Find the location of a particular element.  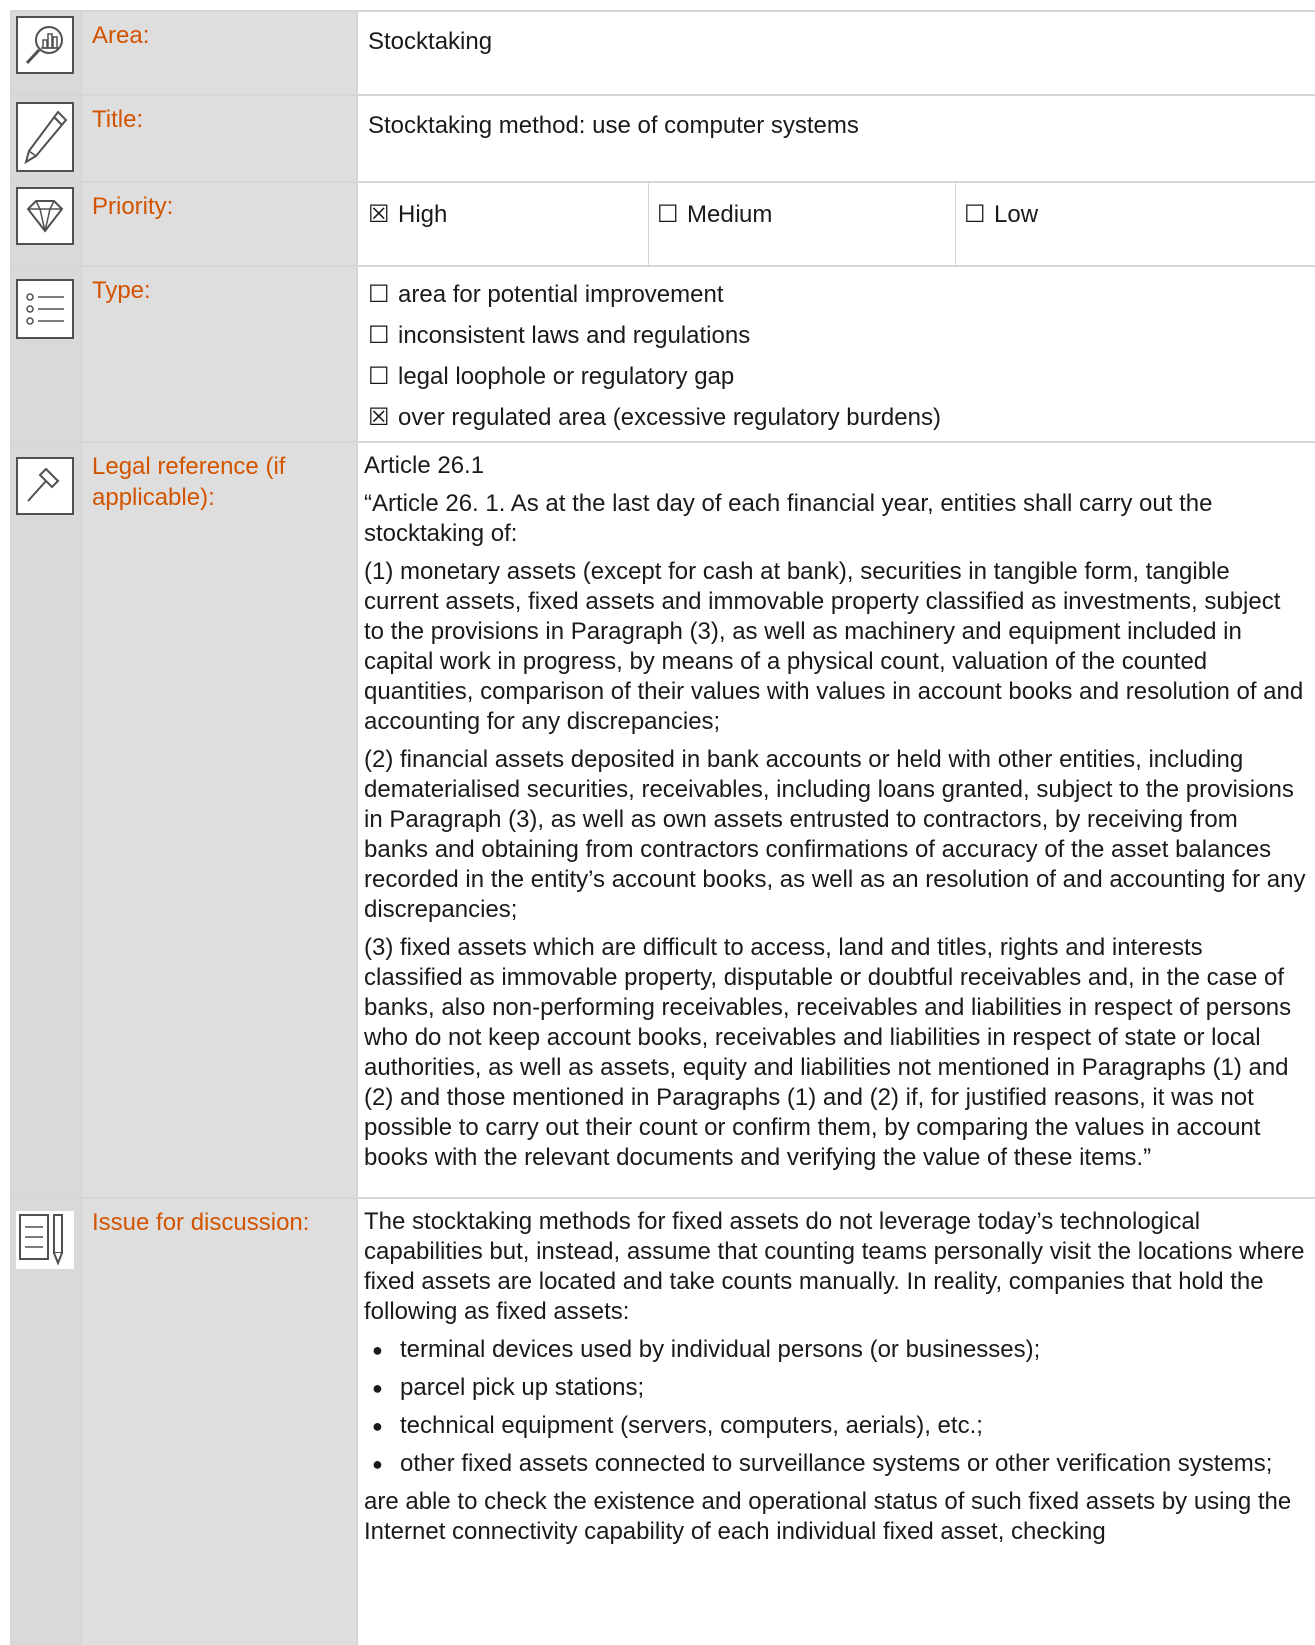

legal-label-cell: Legal reference (if applicable): is located at coordinates (219, 820).